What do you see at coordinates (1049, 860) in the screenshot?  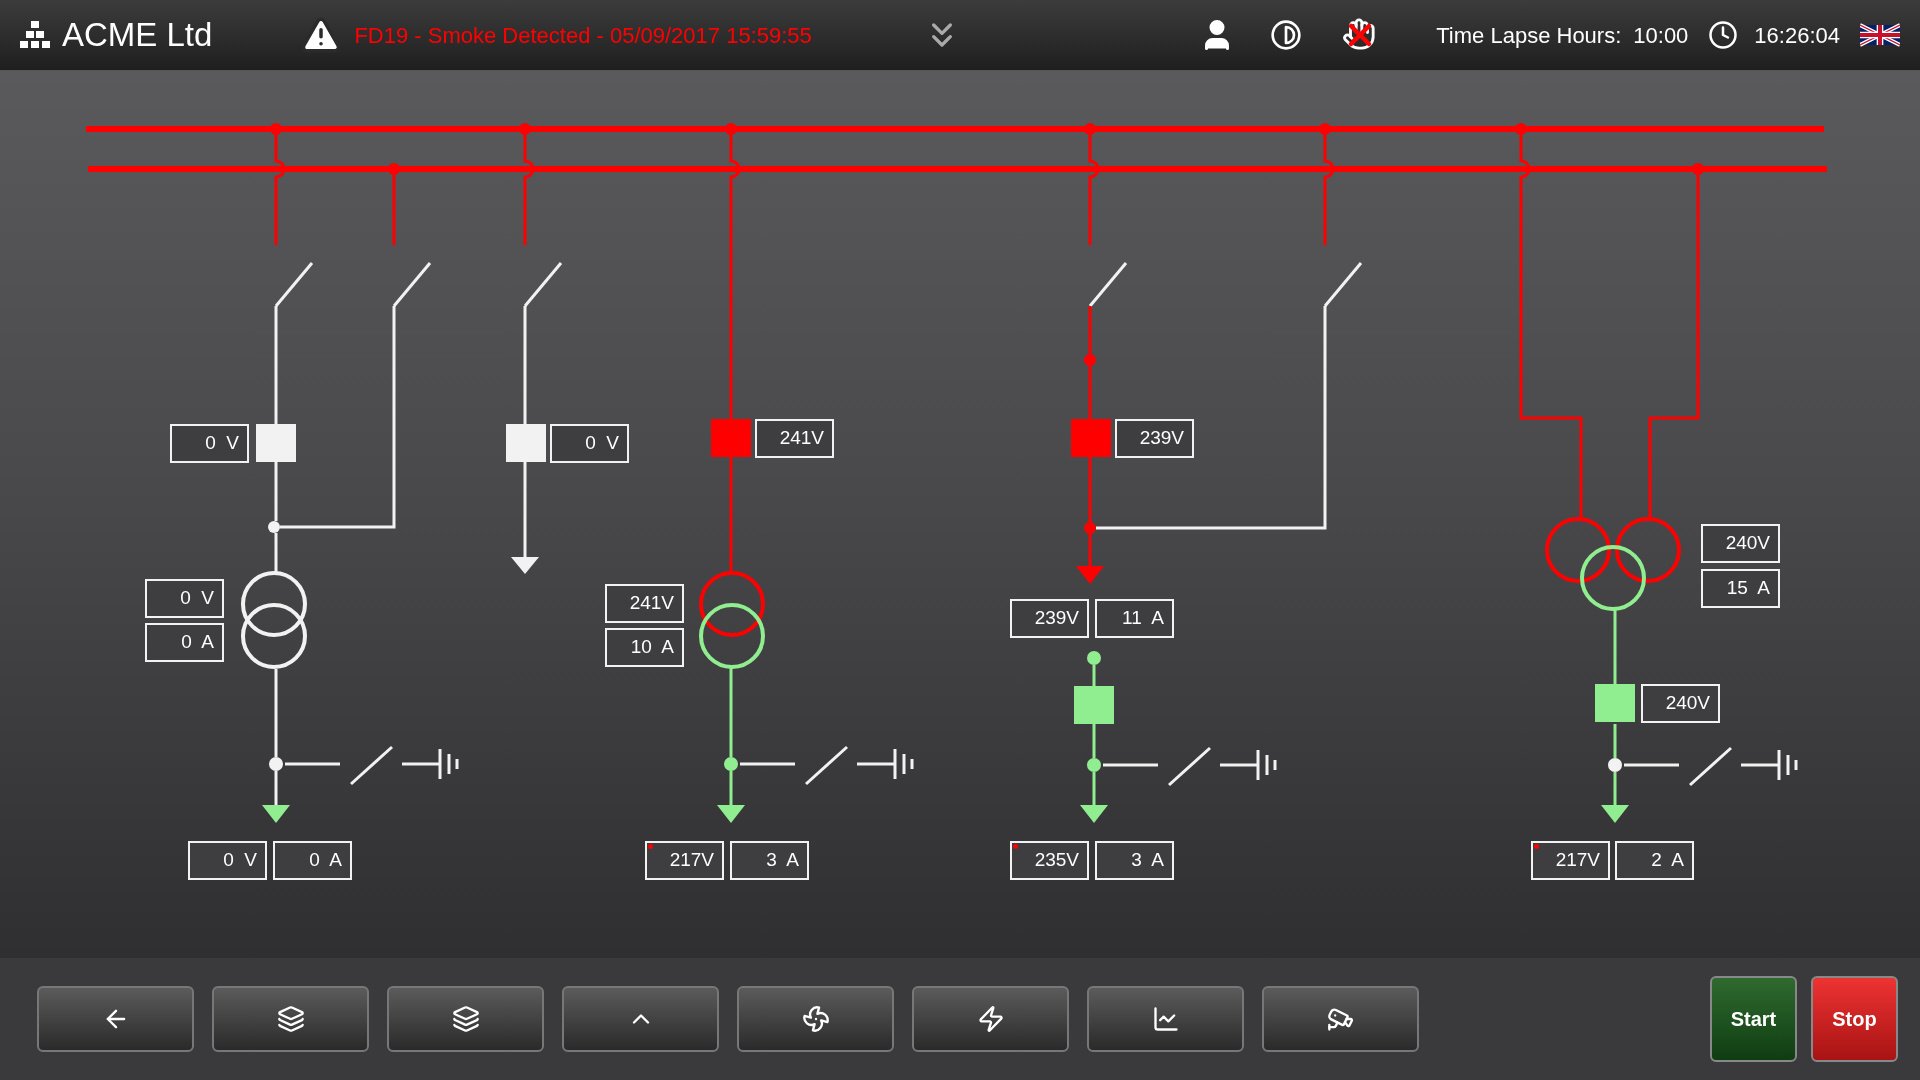 I see `readout-field: 235V` at bounding box center [1049, 860].